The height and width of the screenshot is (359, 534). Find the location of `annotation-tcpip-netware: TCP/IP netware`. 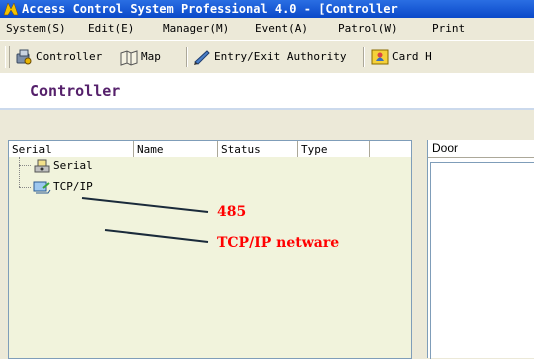

annotation-tcpip-netware: TCP/IP netware is located at coordinates (278, 243).